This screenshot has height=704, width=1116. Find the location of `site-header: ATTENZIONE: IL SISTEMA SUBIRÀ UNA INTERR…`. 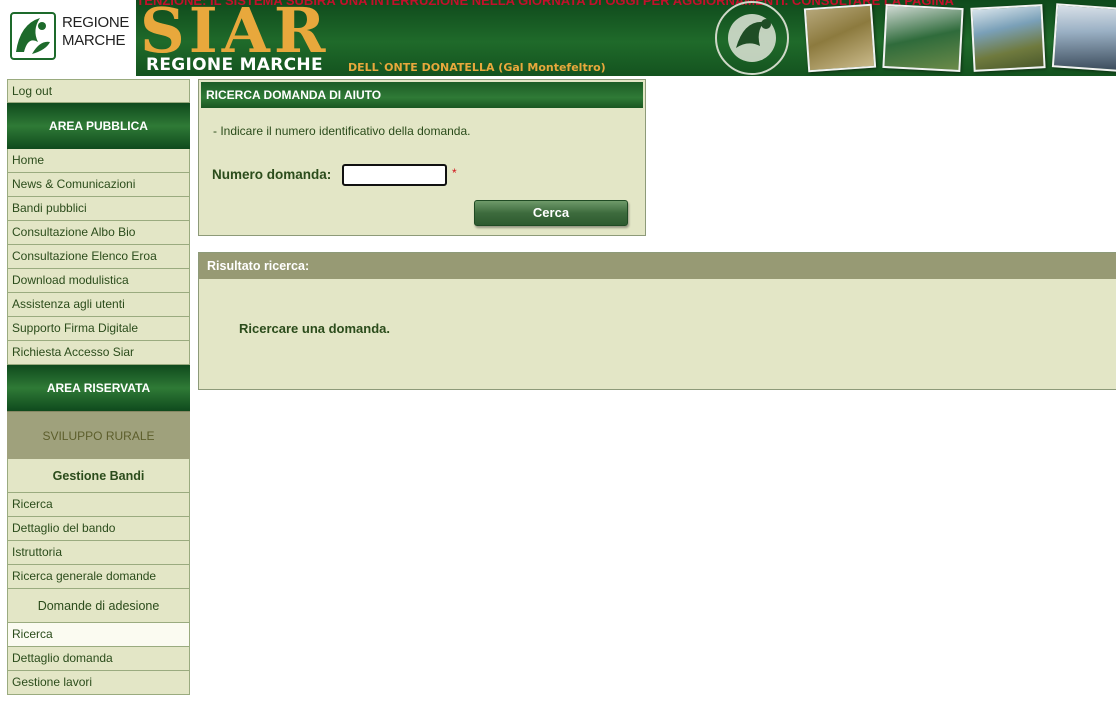

site-header: ATTENZIONE: IL SISTEMA SUBIRÀ UNA INTERR… is located at coordinates (558, 38).